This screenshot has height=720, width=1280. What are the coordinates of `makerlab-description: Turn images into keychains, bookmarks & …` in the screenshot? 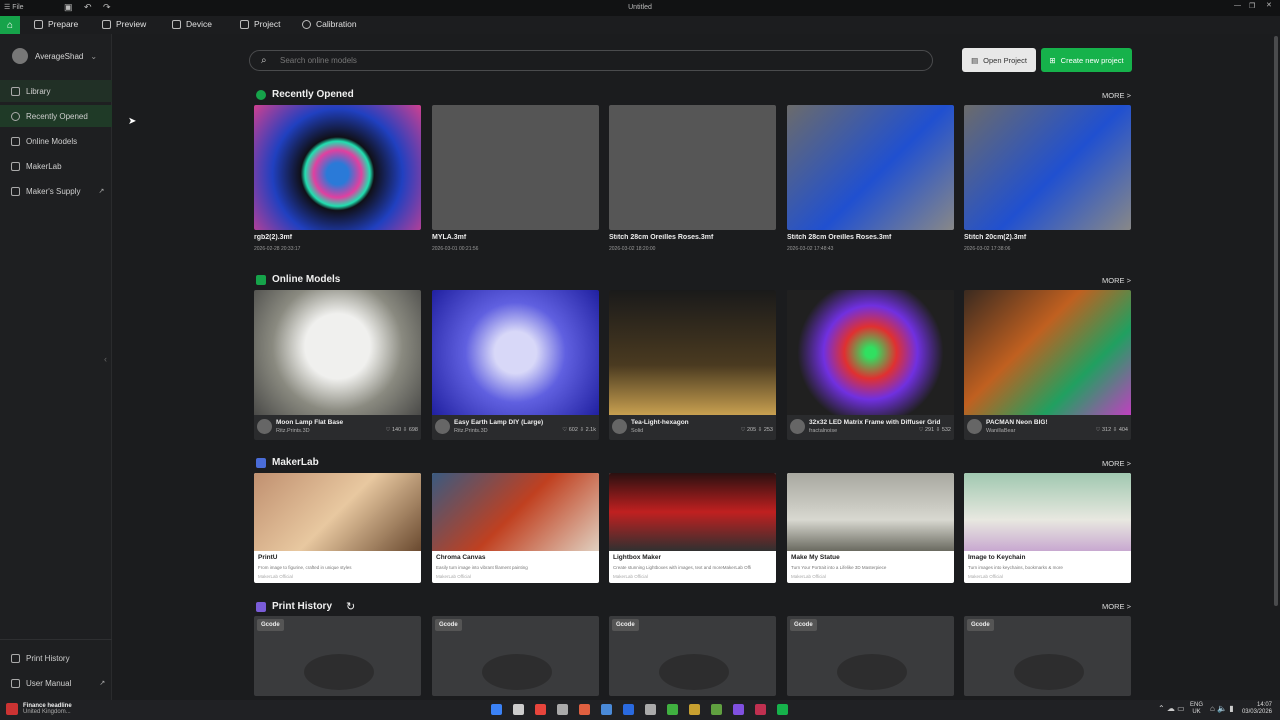 It's located at (1015, 567).